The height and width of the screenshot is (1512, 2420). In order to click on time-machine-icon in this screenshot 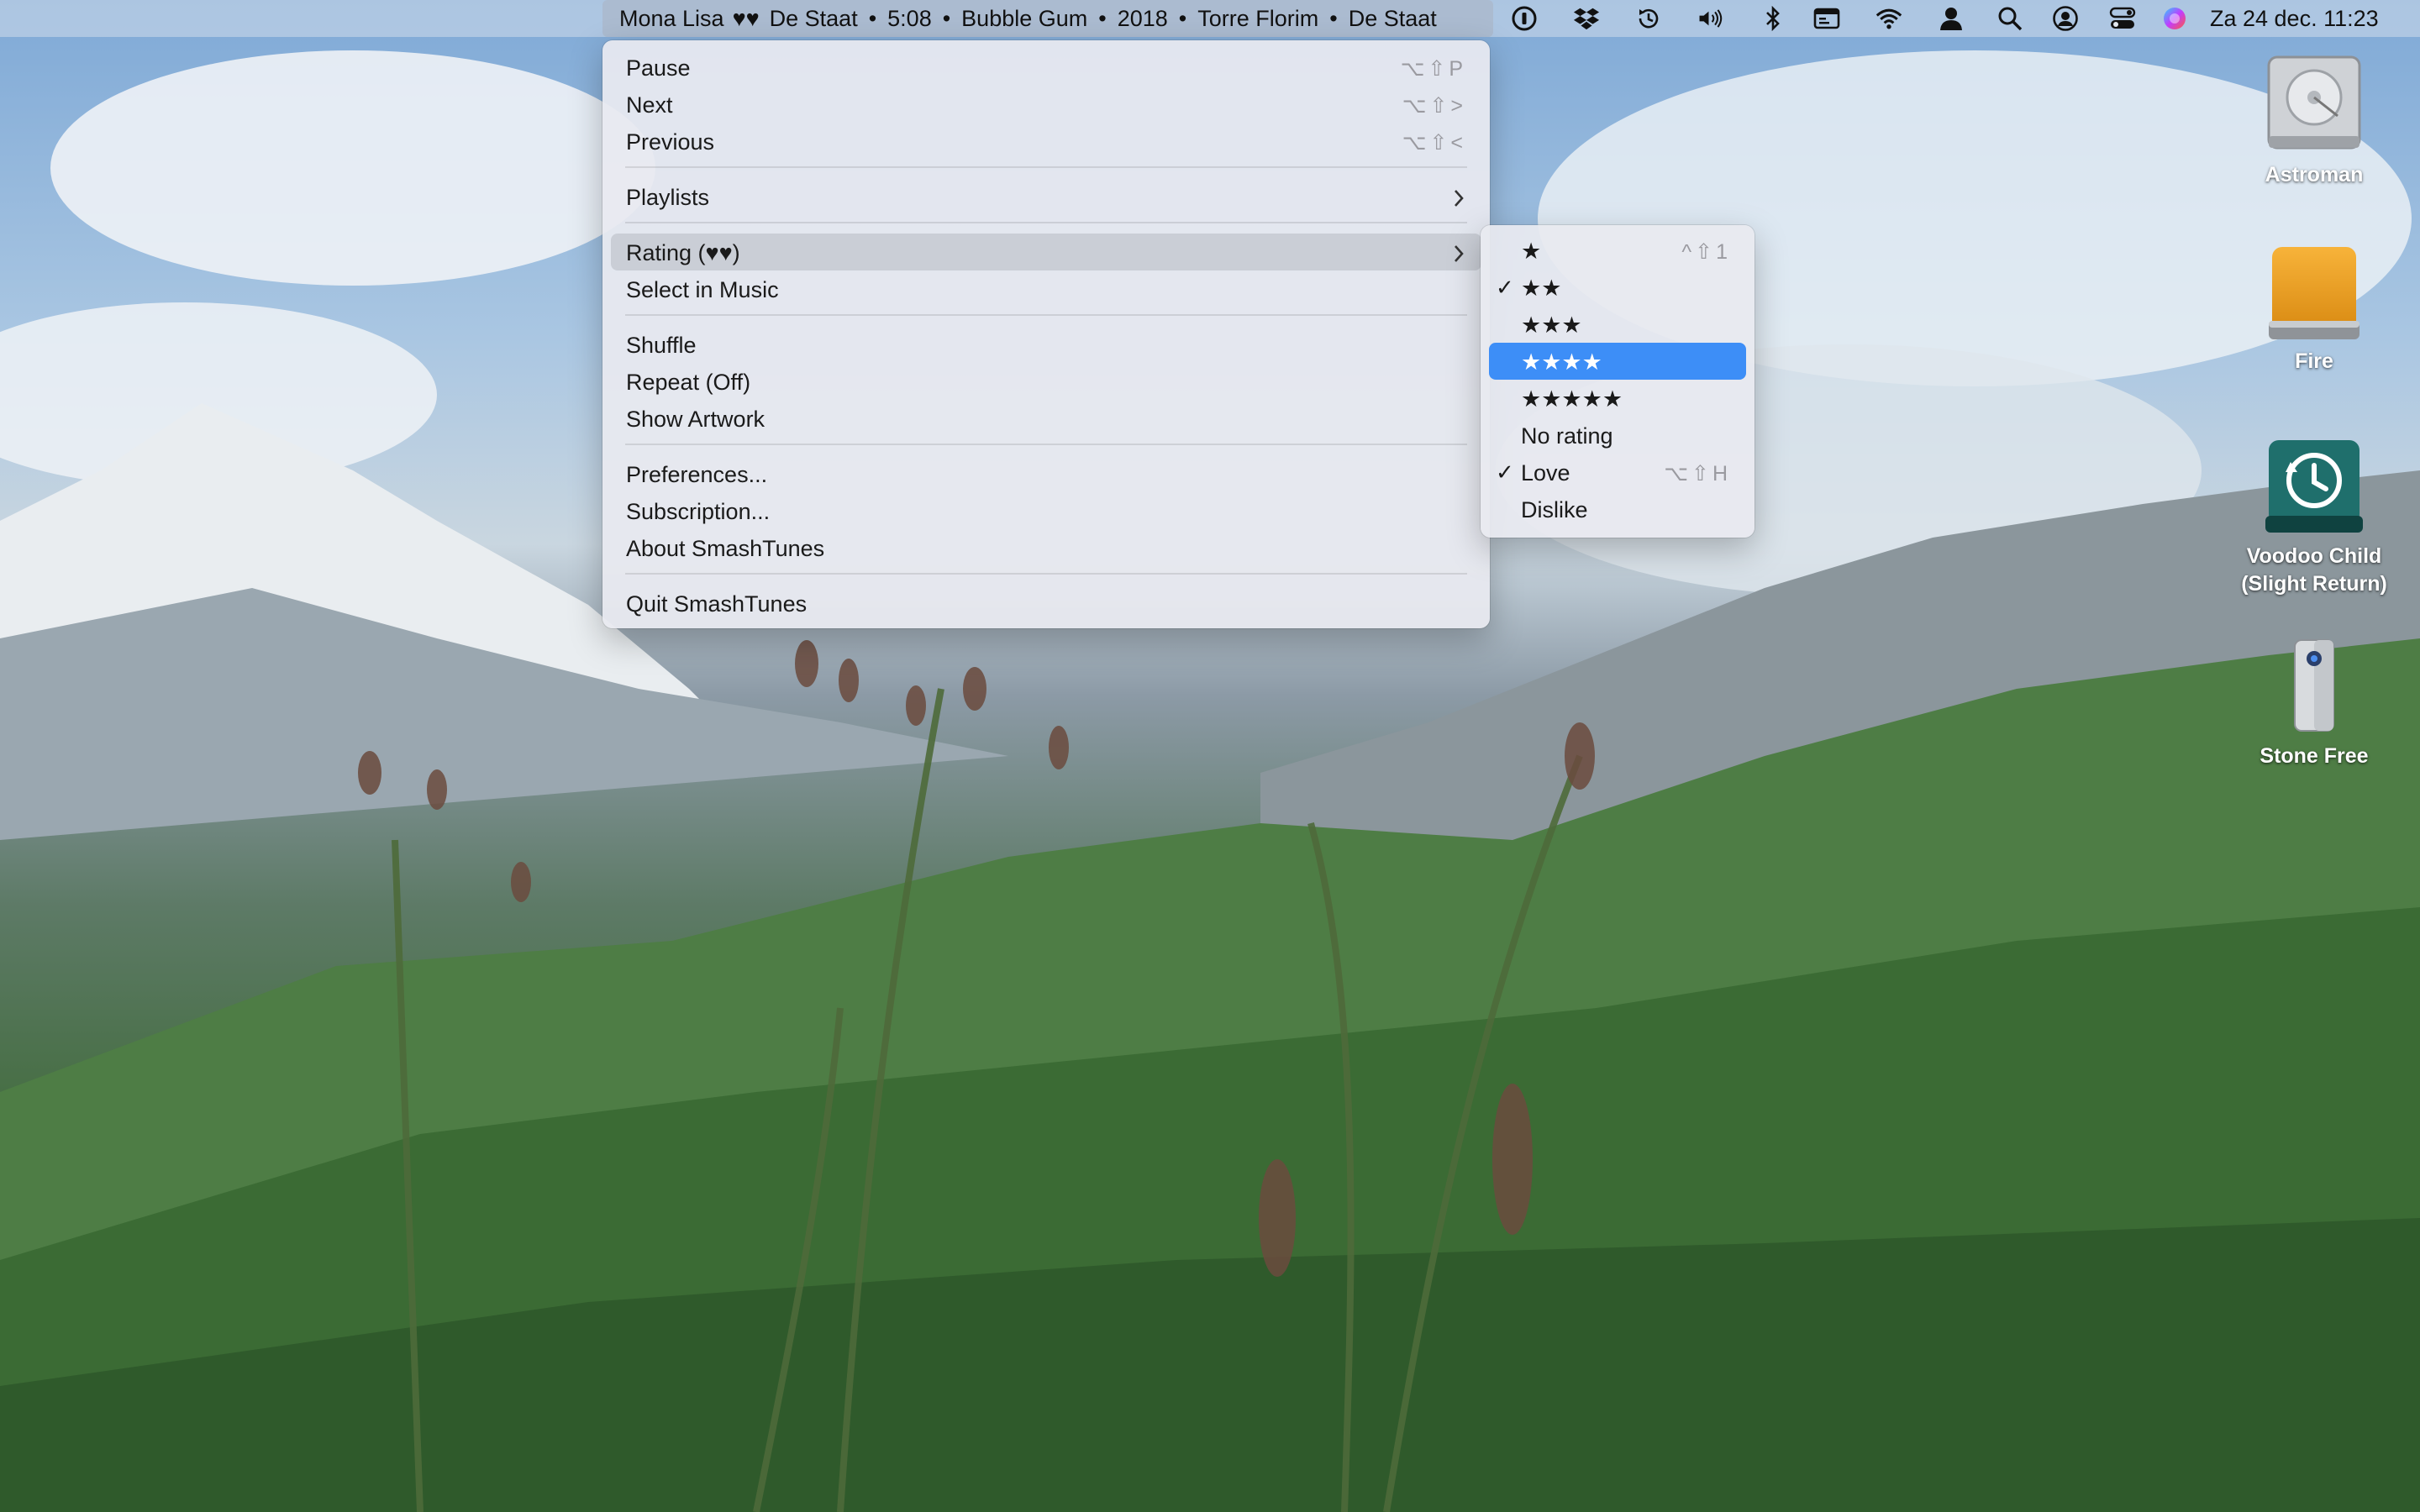, I will do `click(1649, 18)`.